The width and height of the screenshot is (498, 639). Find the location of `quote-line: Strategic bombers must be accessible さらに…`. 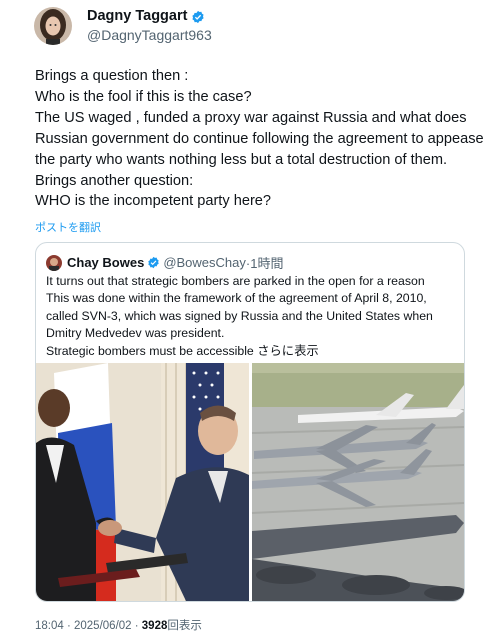

quote-line: Strategic bombers must be accessible さらに… is located at coordinates (182, 350).